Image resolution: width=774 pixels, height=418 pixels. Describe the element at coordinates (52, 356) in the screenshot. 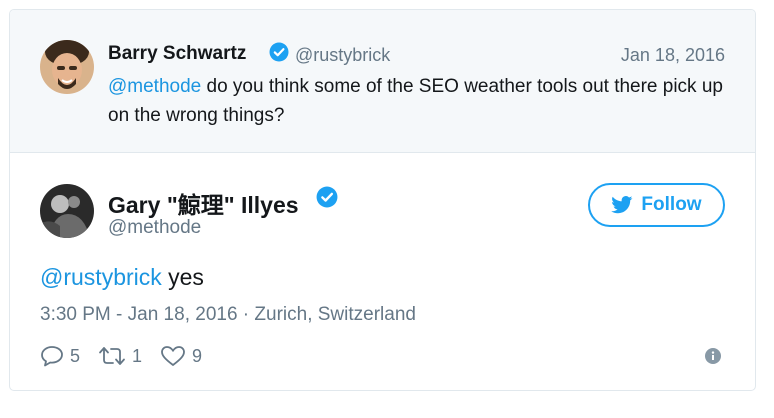

I see `reply-icon` at that location.